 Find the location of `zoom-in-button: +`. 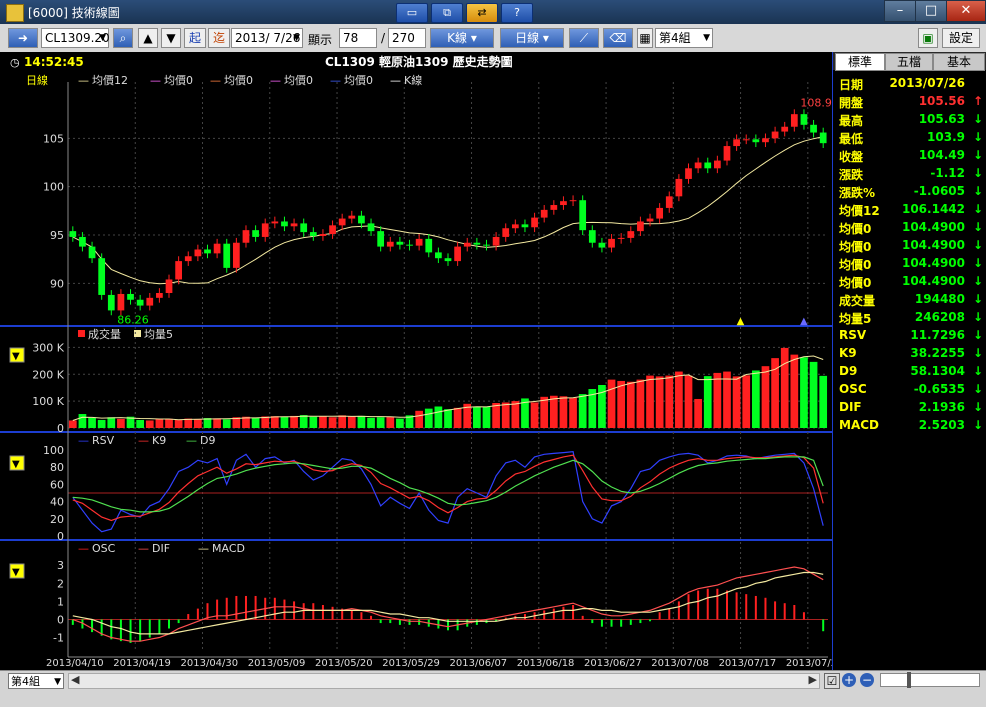

zoom-in-button: + is located at coordinates (849, 680).